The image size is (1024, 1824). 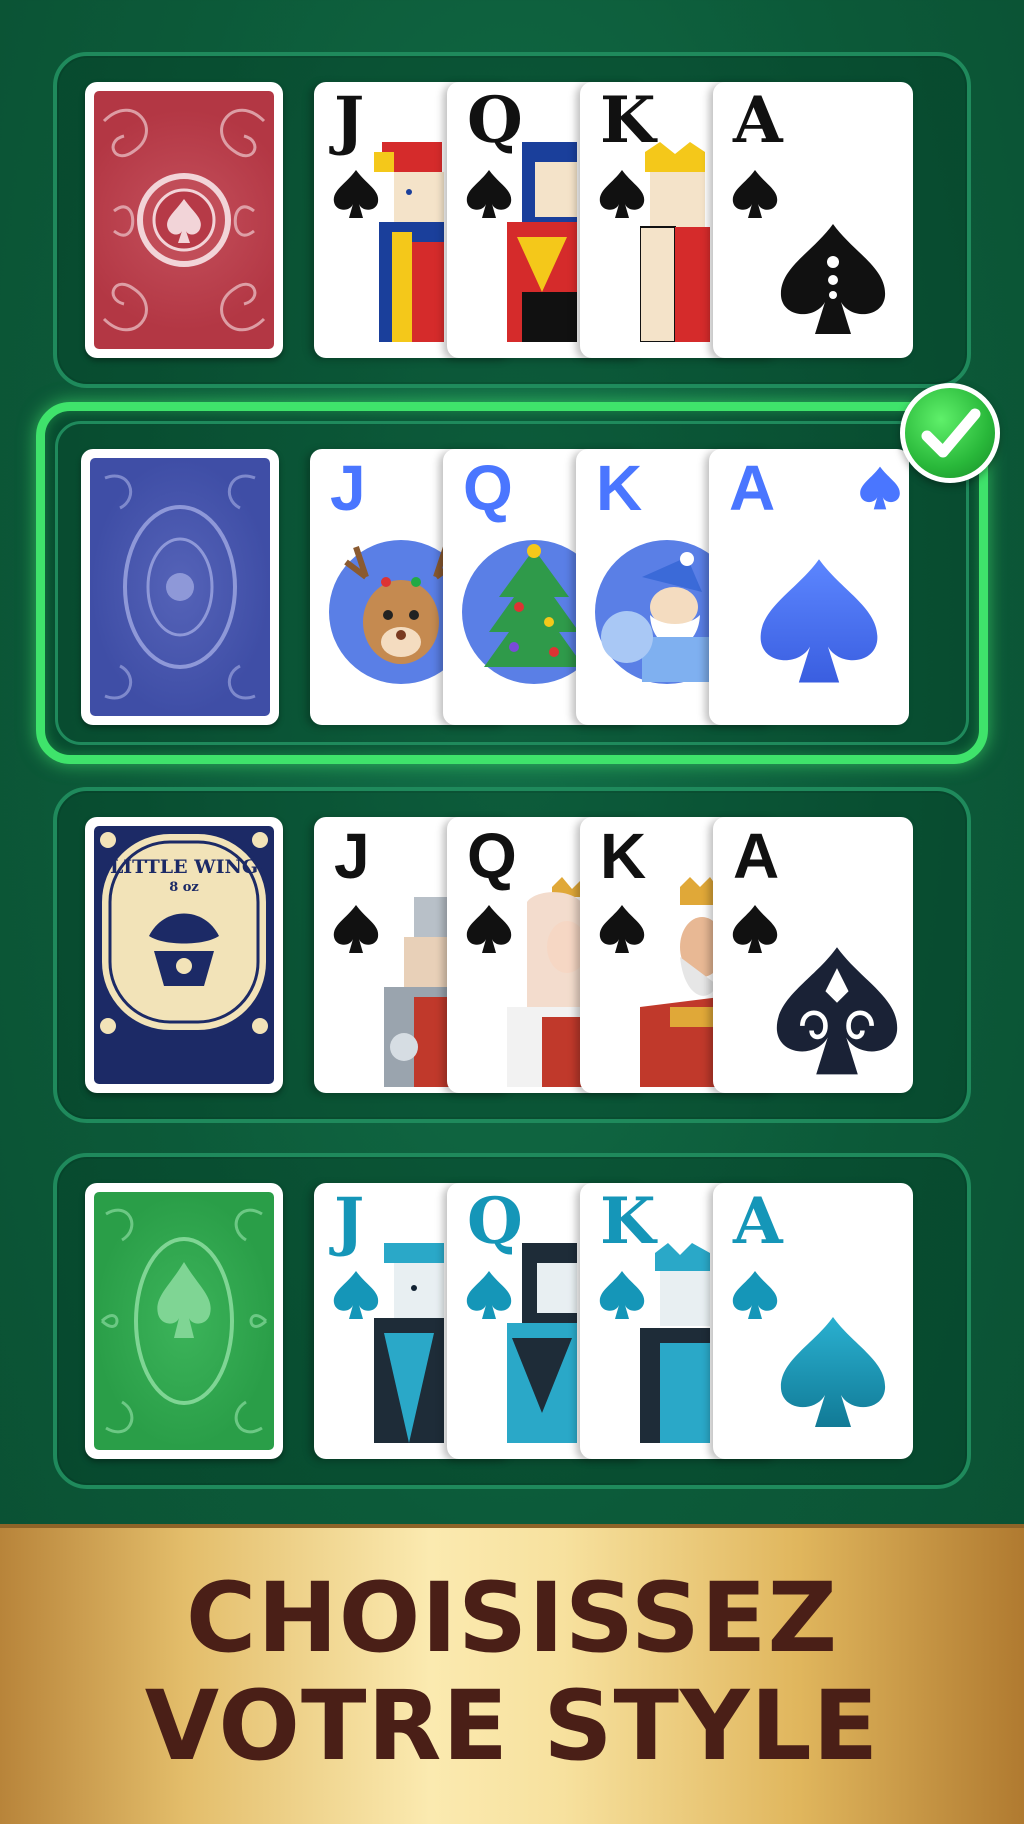 What do you see at coordinates (184, 867) in the screenshot?
I see `back-brand-text: LITTLE WING` at bounding box center [184, 867].